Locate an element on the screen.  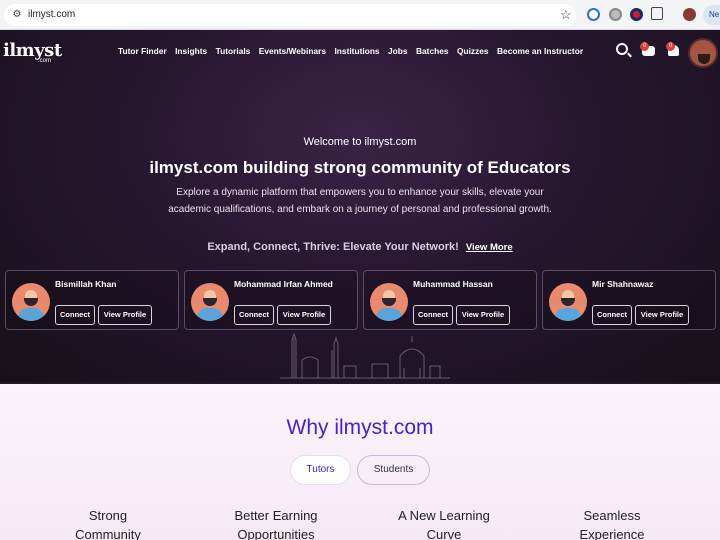
feature-line: Strong is located at coordinates (108, 515).